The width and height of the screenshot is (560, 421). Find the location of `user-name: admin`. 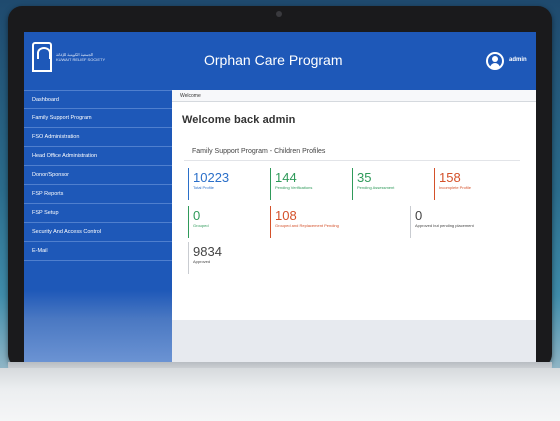

user-name: admin is located at coordinates (518, 60).